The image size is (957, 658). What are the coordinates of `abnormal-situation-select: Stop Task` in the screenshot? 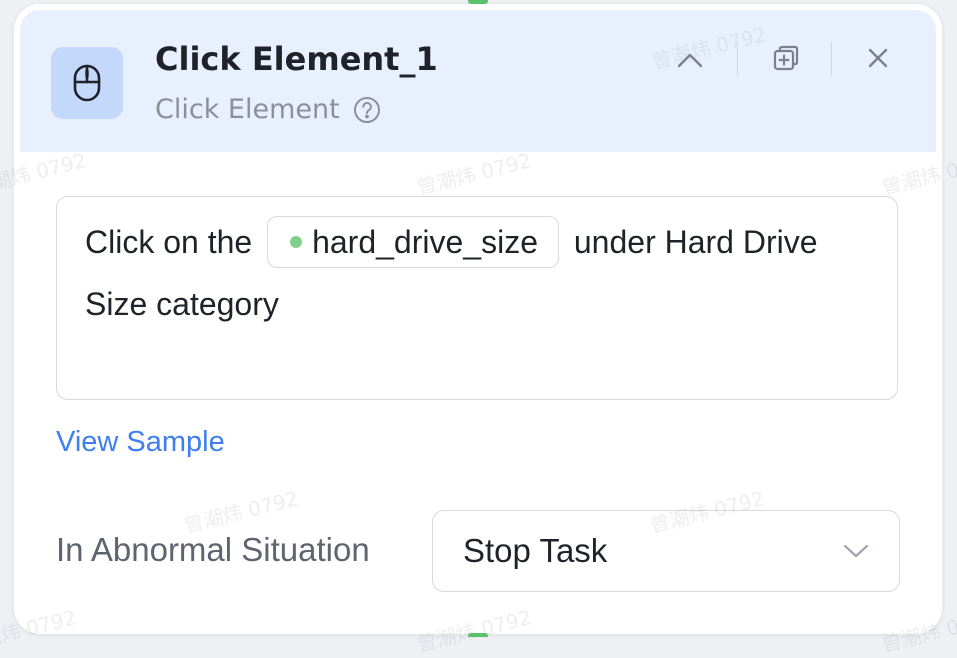 It's located at (666, 551).